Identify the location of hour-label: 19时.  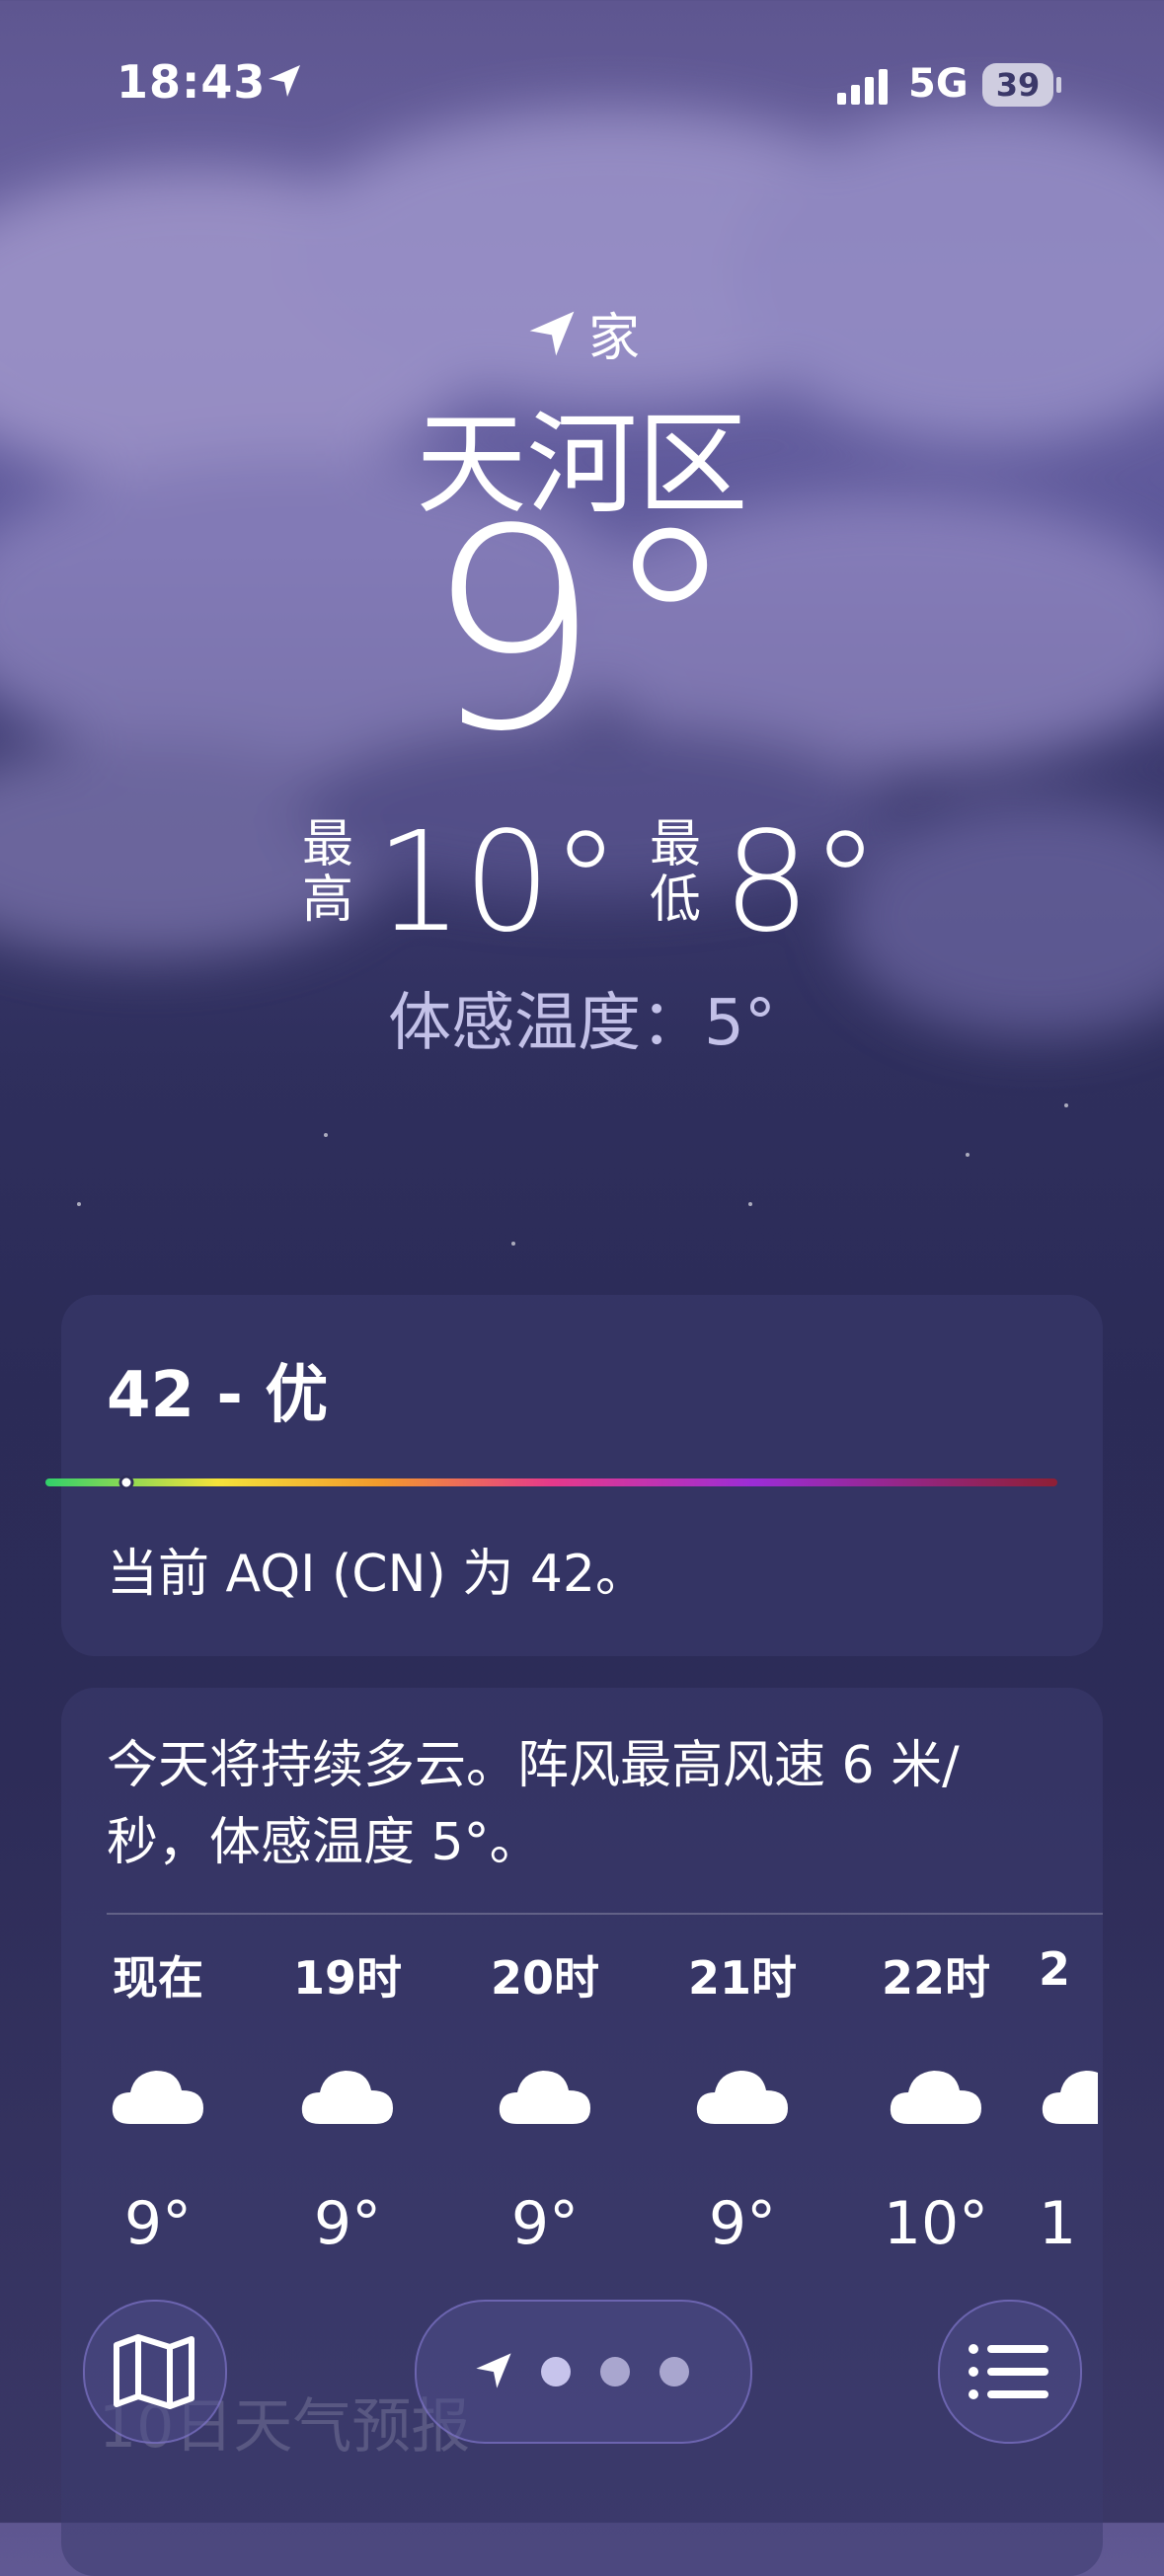
(347, 1978).